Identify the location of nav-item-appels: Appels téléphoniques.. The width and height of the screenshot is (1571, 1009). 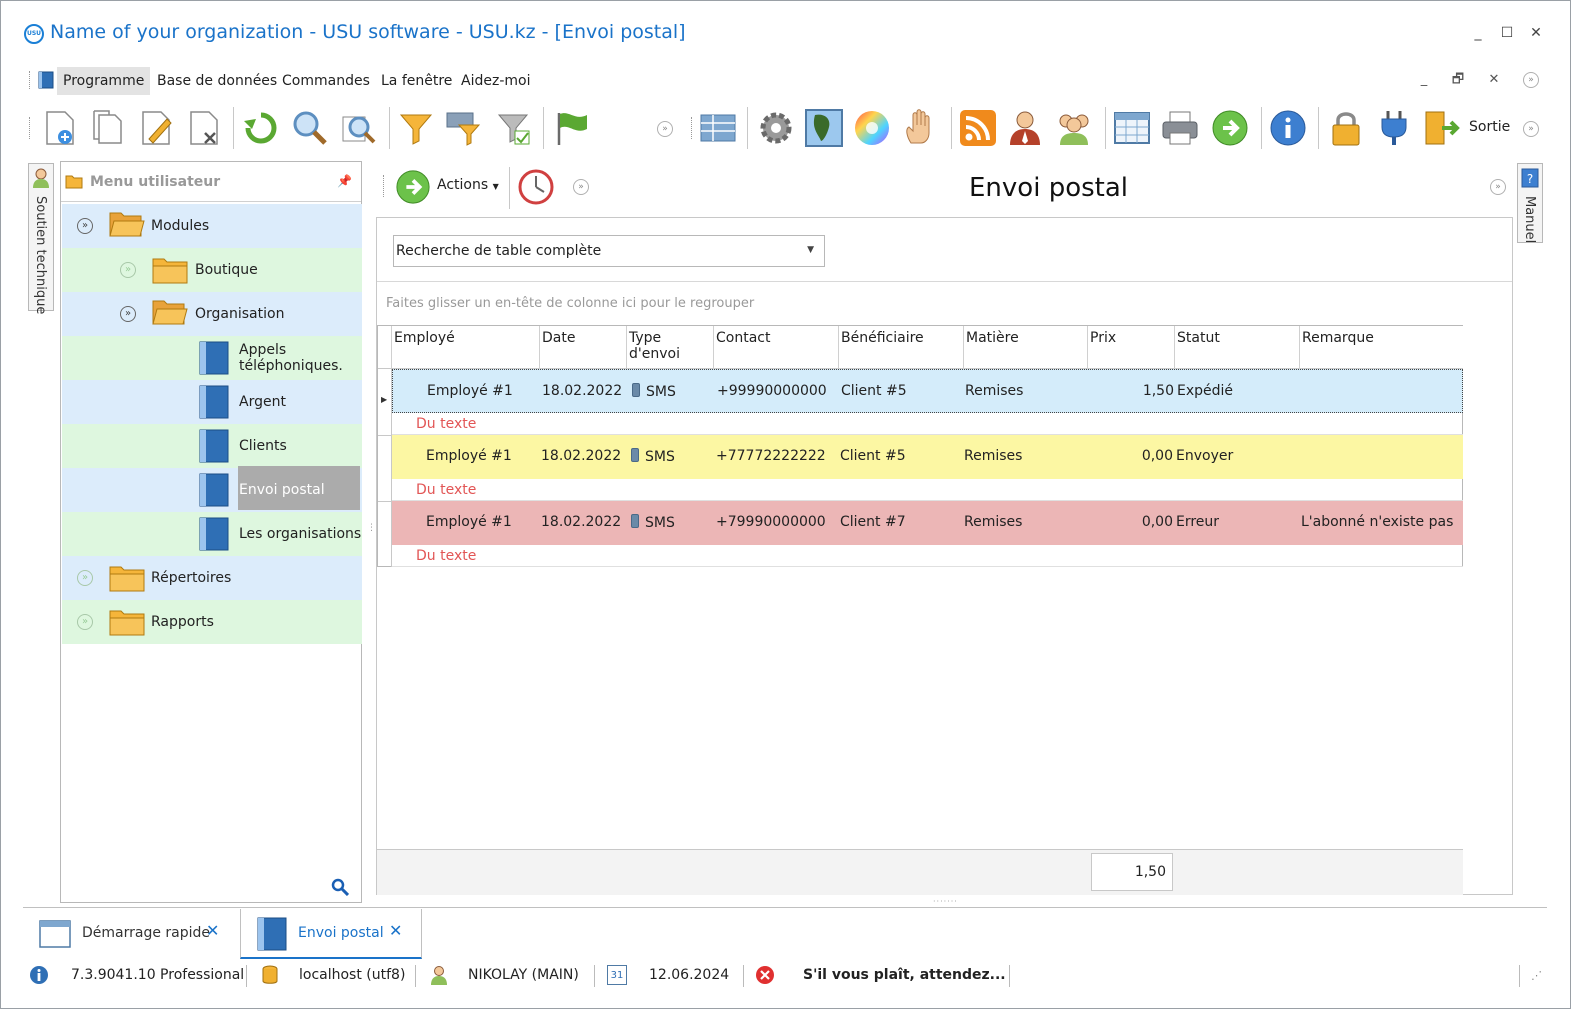
(212, 358).